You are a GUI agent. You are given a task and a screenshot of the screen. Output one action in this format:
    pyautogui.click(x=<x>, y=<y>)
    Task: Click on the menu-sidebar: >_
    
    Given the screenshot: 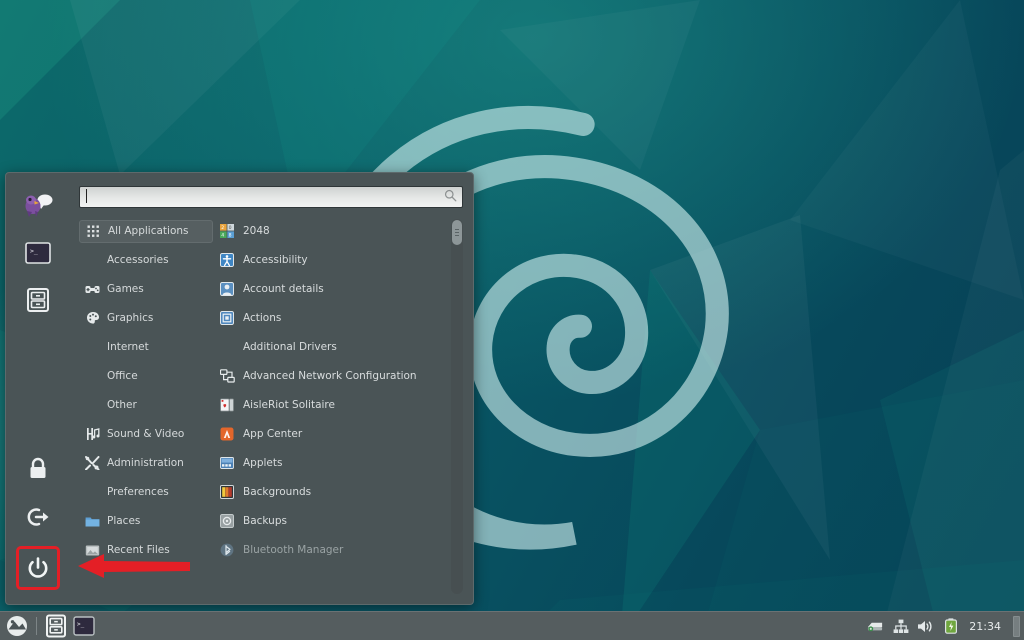 What is the action you would take?
    pyautogui.click(x=37, y=388)
    